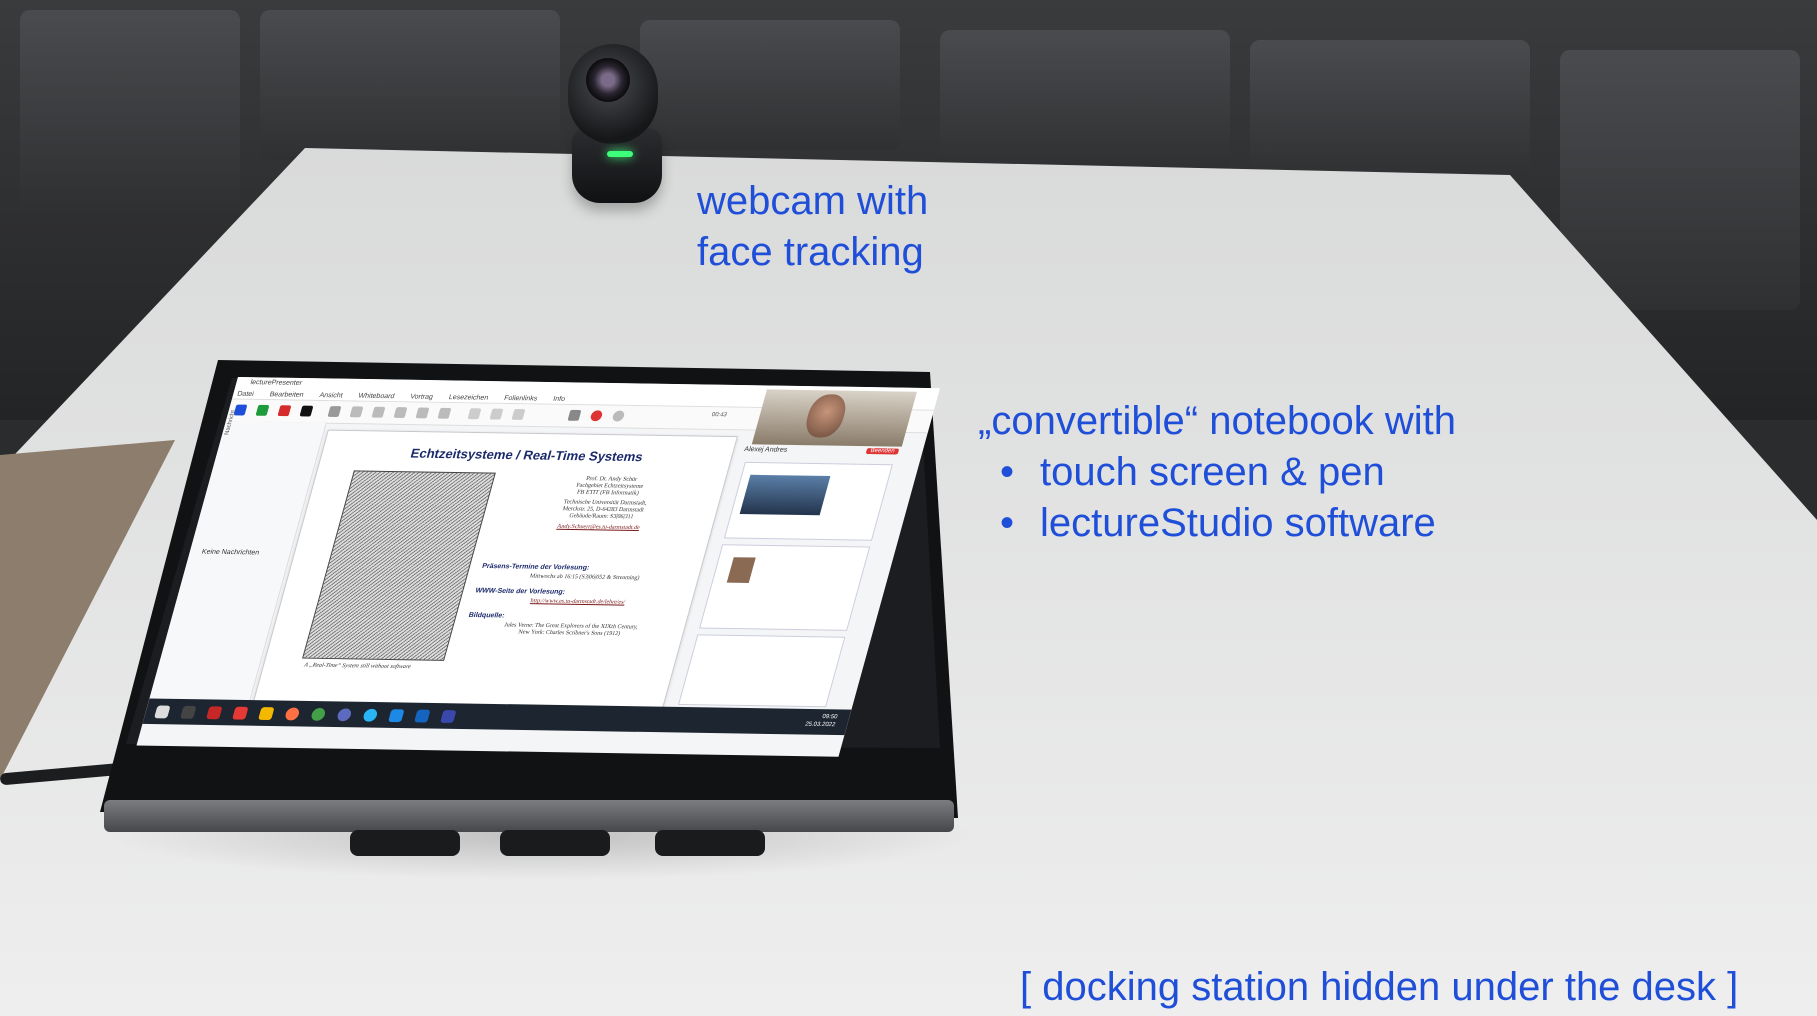  What do you see at coordinates (306, 411) in the screenshot?
I see `black-color-icon` at bounding box center [306, 411].